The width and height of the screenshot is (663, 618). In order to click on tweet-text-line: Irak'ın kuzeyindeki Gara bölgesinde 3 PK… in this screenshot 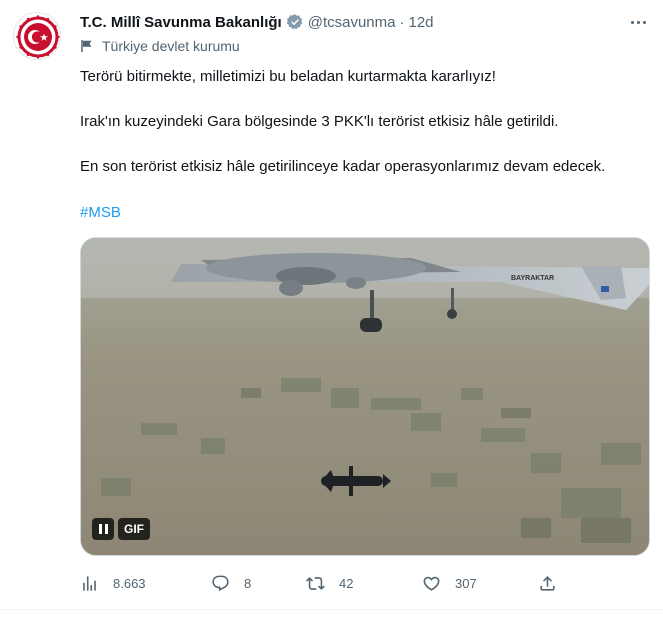, I will do `click(319, 121)`.